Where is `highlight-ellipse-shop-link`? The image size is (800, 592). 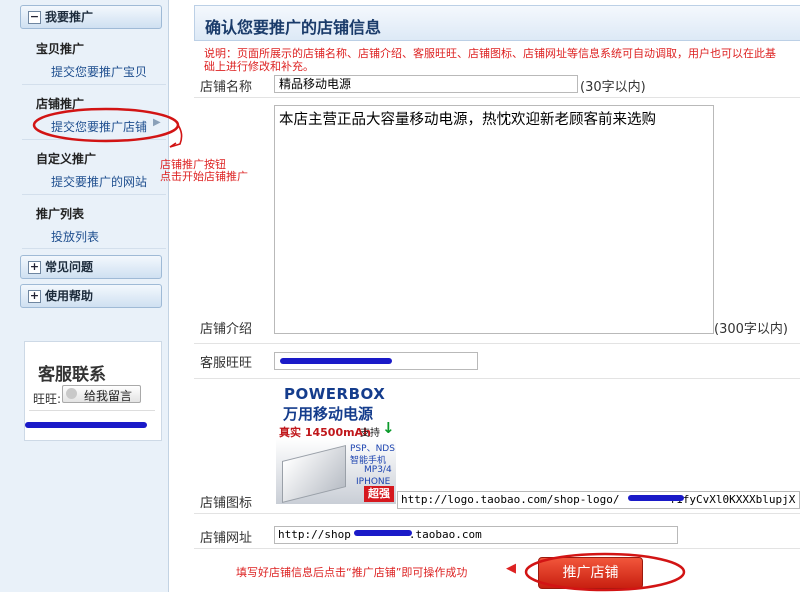
highlight-ellipse-shop-link is located at coordinates (106, 125).